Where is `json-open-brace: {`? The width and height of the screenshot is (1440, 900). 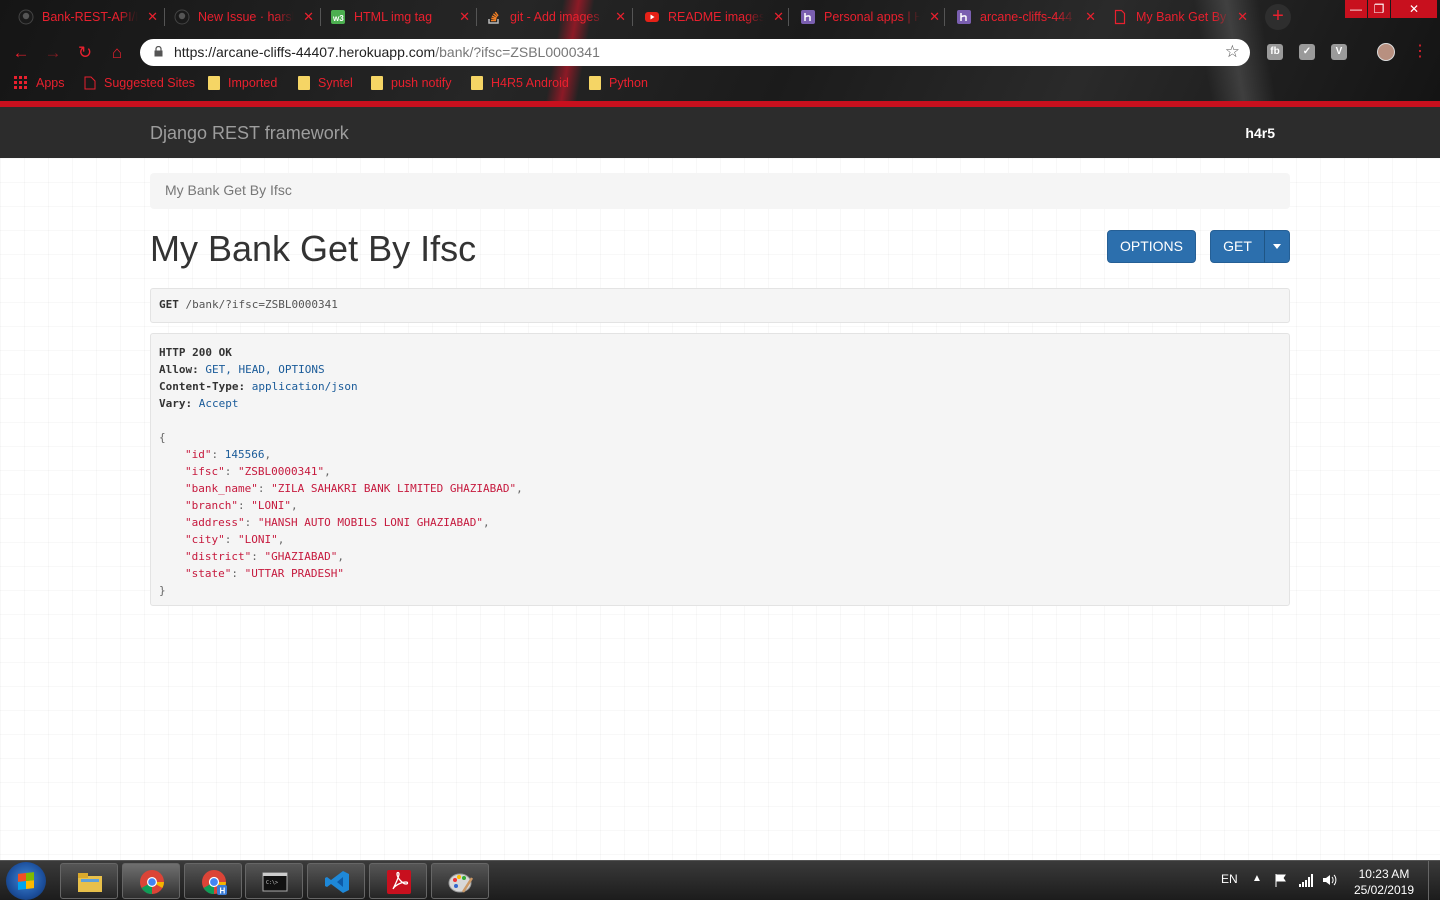 json-open-brace: { is located at coordinates (162, 437).